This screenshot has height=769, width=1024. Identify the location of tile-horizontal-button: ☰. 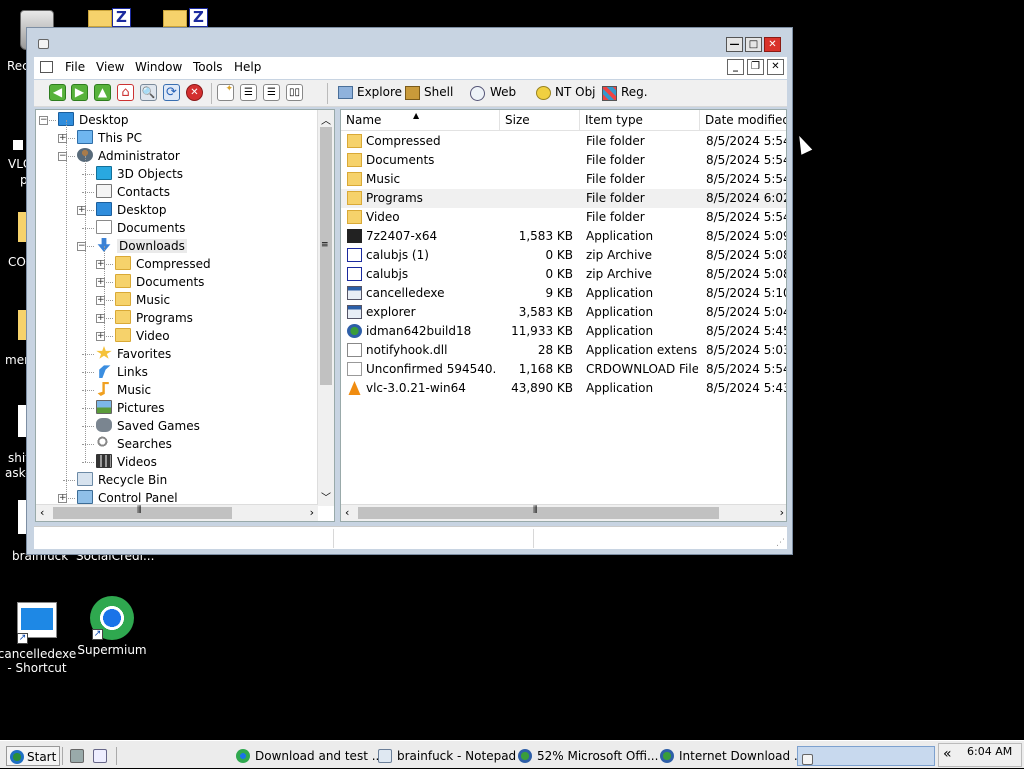
(271, 92).